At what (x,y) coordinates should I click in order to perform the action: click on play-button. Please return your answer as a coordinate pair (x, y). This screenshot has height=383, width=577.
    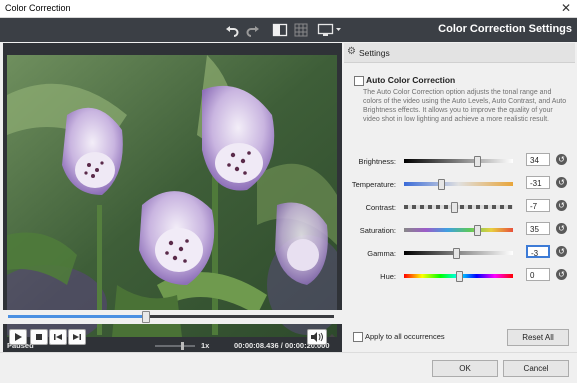
    Looking at the image, I should click on (18, 337).